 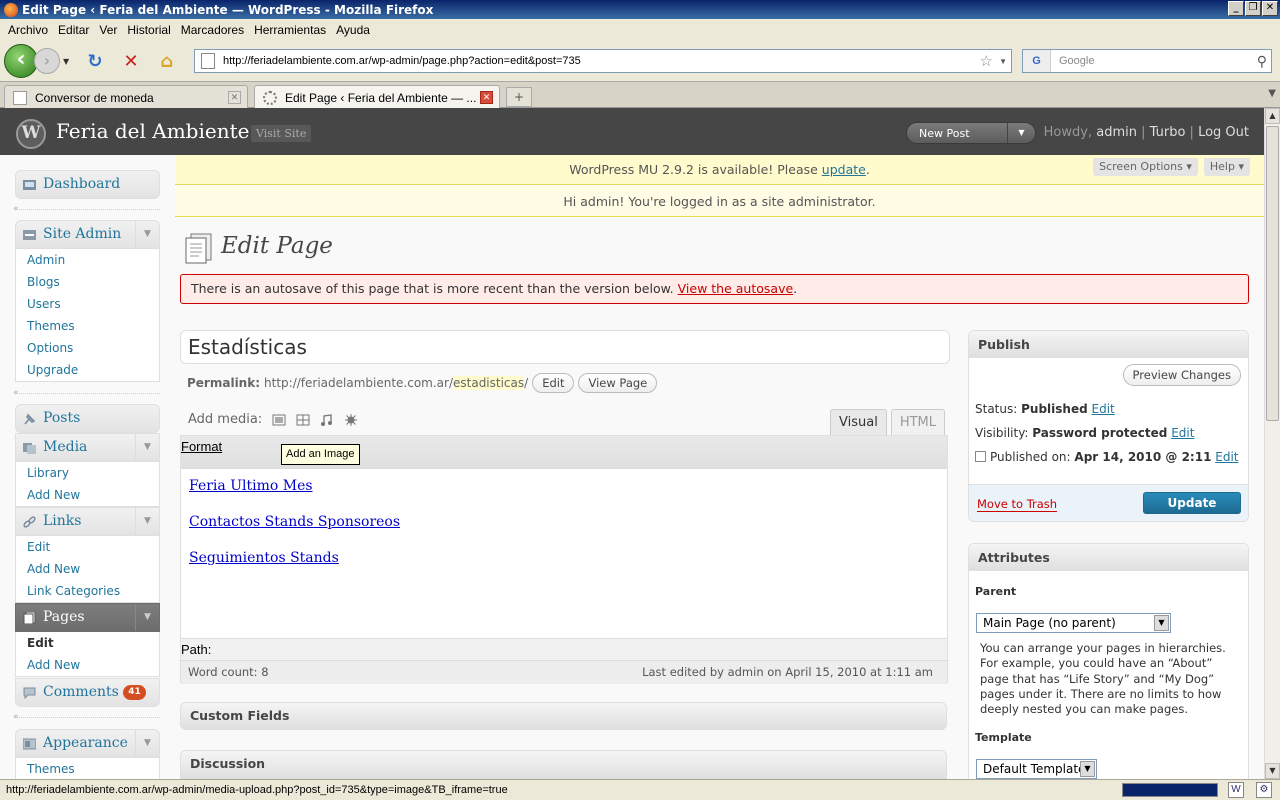 I want to click on logout-link: Log Out, so click(x=1223, y=132).